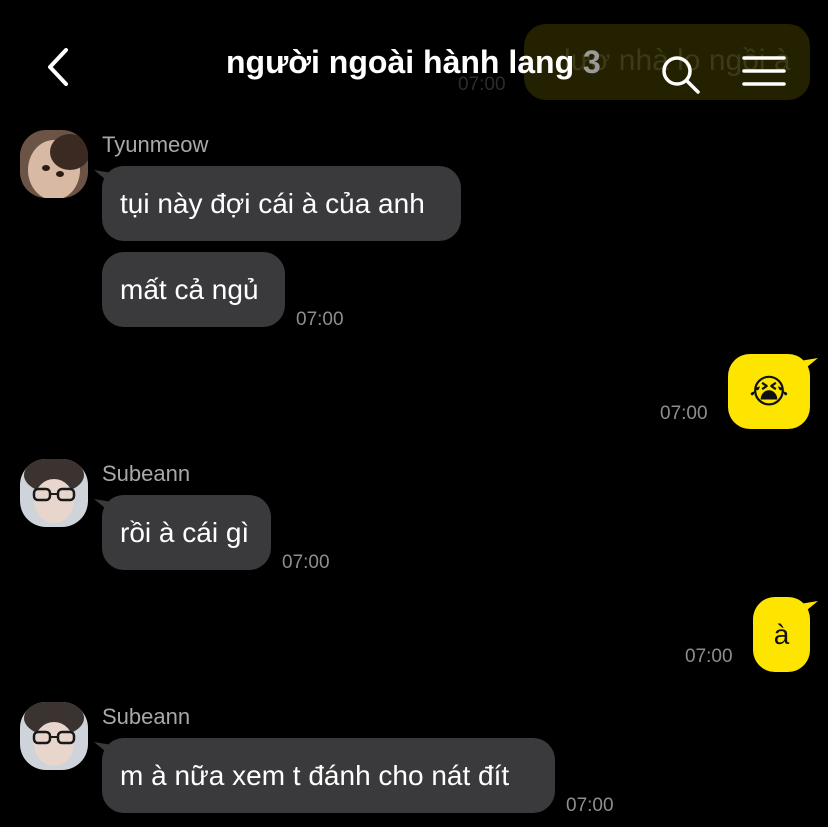  Describe the element at coordinates (592, 62) in the screenshot. I see `member-count: 3` at that location.